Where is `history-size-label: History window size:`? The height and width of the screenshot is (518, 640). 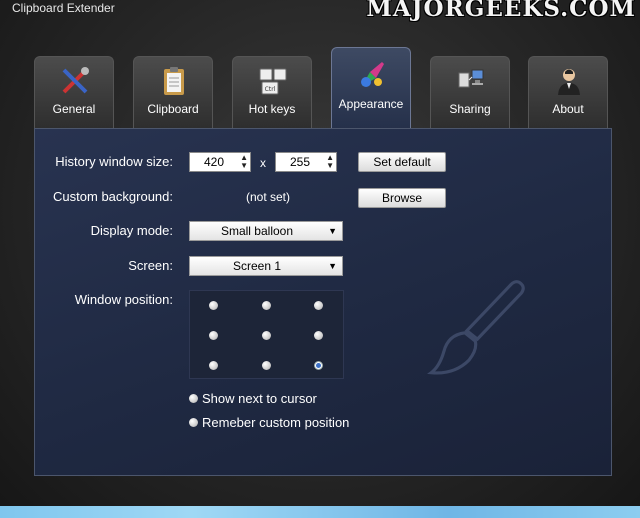
history-size-label: History window size: is located at coordinates (114, 161).